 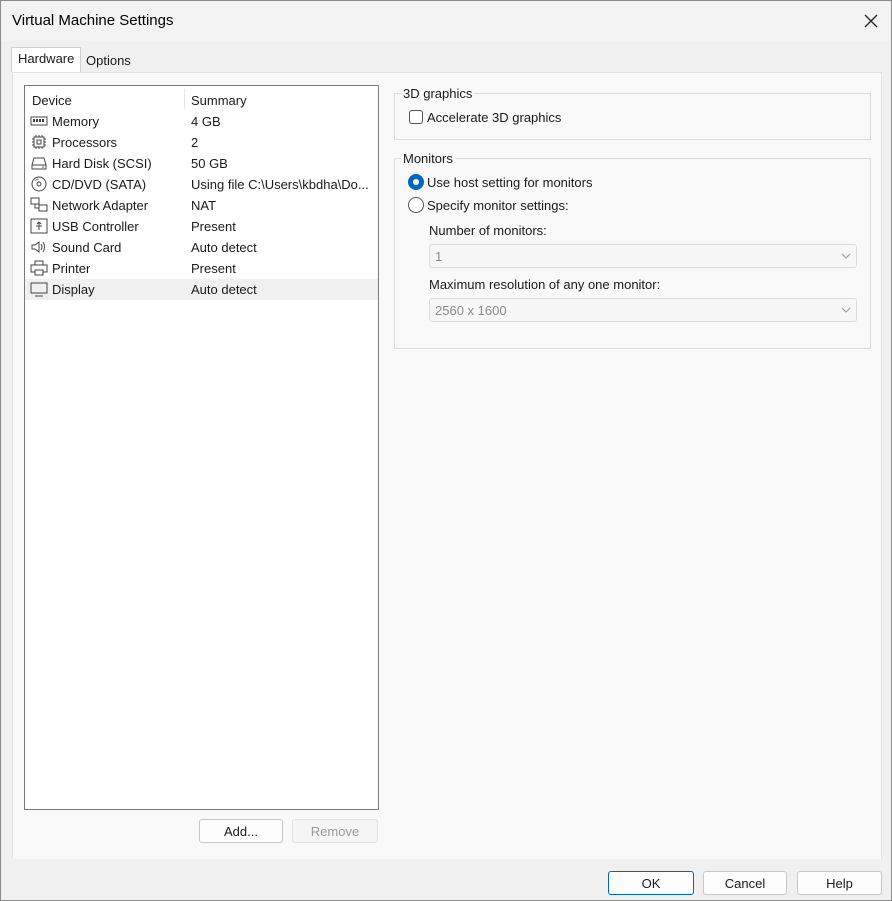 What do you see at coordinates (545, 284) in the screenshot?
I see `max-resolution-label: Maximum resolution of any one monitor:` at bounding box center [545, 284].